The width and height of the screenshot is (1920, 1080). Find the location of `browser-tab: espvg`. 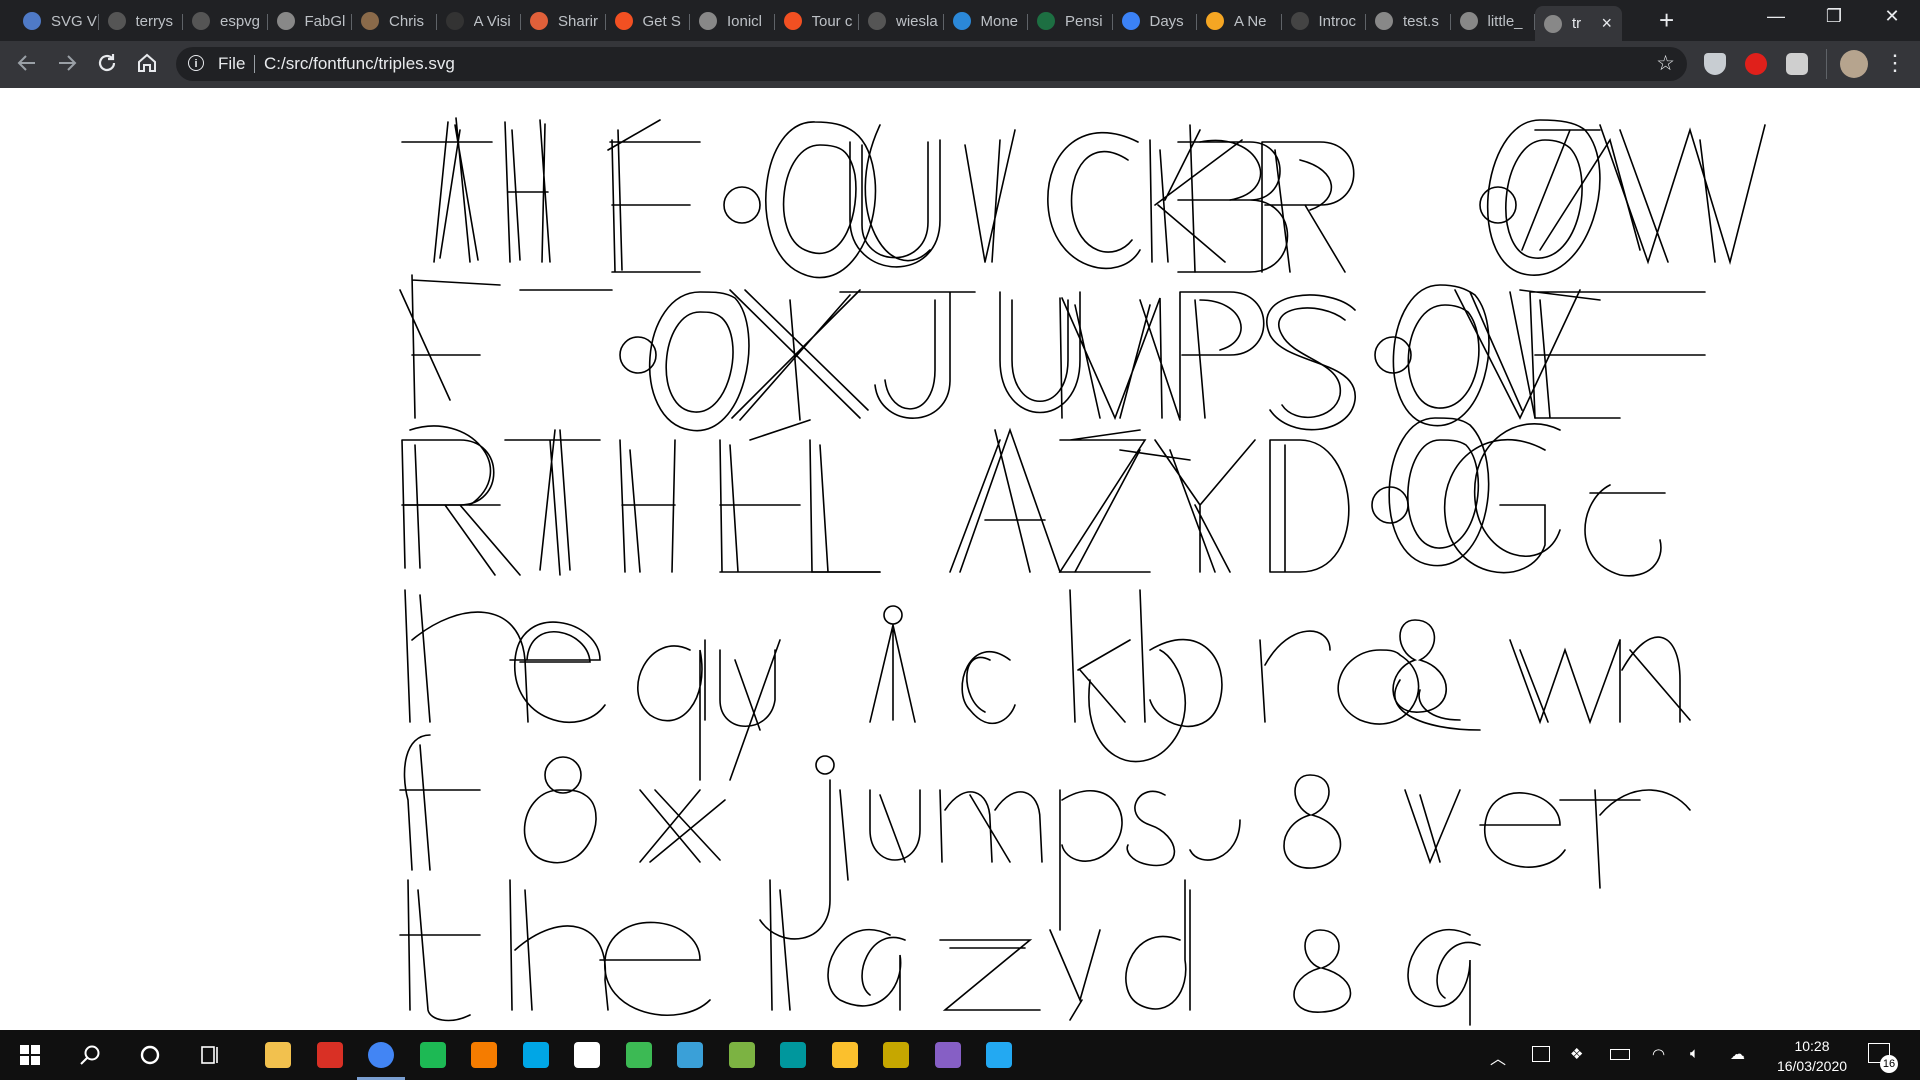

browser-tab: espvg is located at coordinates (225, 21).